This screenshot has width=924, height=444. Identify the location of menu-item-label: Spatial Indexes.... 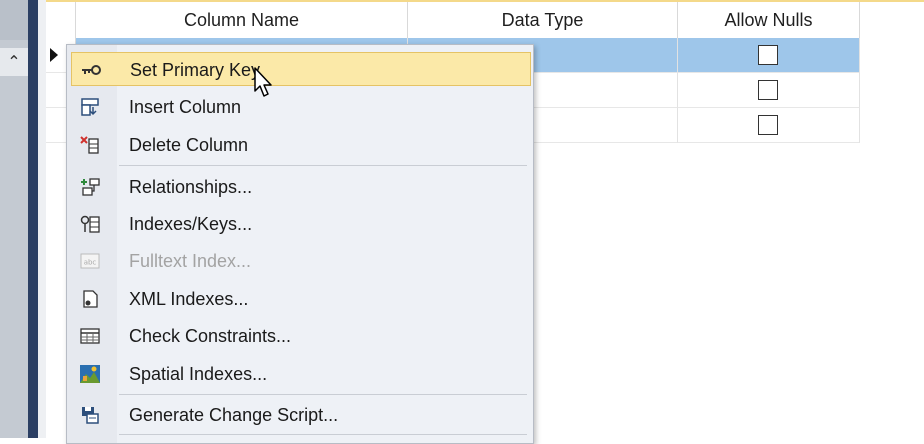
(198, 374).